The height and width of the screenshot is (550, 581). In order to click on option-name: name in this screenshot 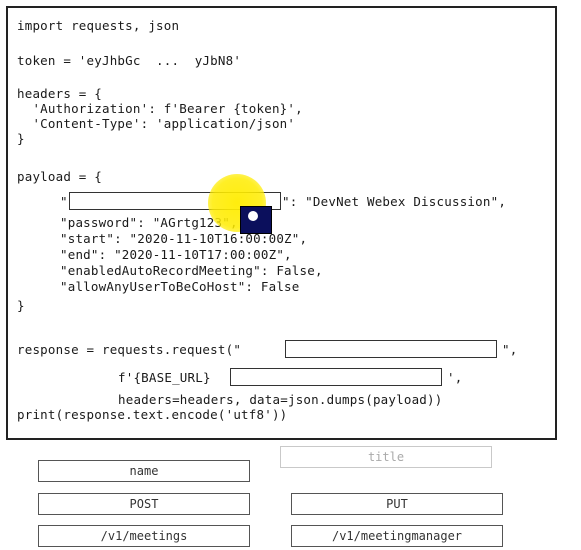, I will do `click(144, 471)`.